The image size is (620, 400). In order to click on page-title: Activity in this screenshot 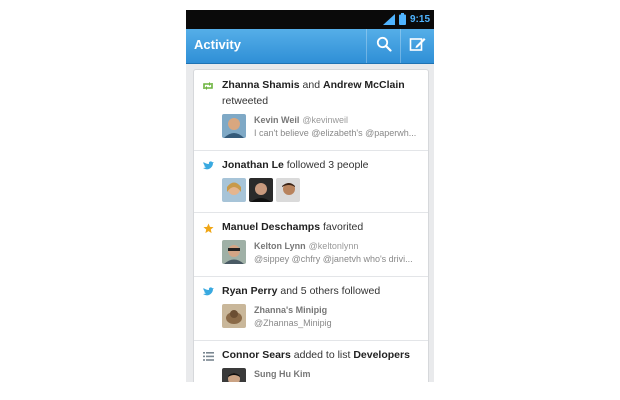, I will do `click(217, 44)`.